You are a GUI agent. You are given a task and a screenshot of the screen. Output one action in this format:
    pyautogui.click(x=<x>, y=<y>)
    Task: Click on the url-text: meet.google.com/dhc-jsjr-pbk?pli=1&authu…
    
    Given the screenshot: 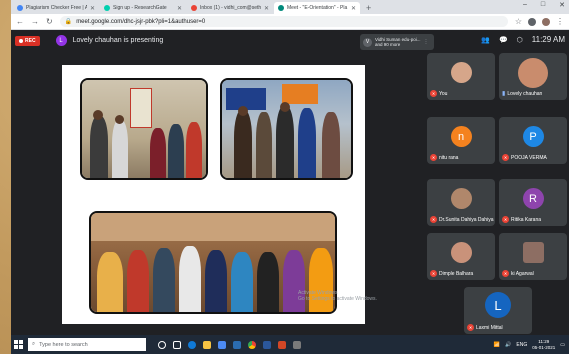 What is the action you would take?
    pyautogui.click(x=141, y=21)
    